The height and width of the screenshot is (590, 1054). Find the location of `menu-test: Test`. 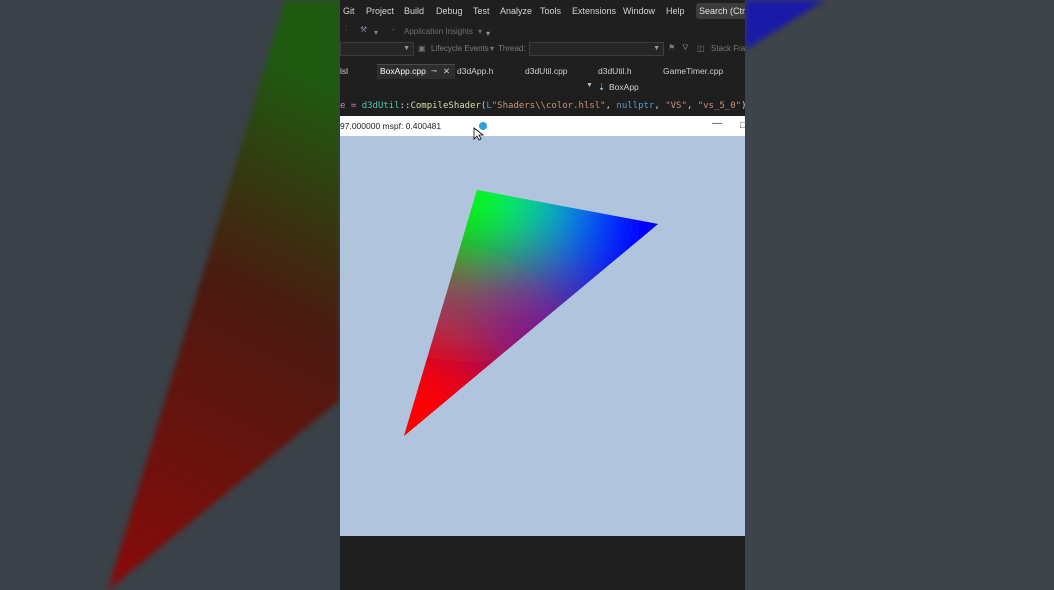

menu-test: Test is located at coordinates (481, 11).